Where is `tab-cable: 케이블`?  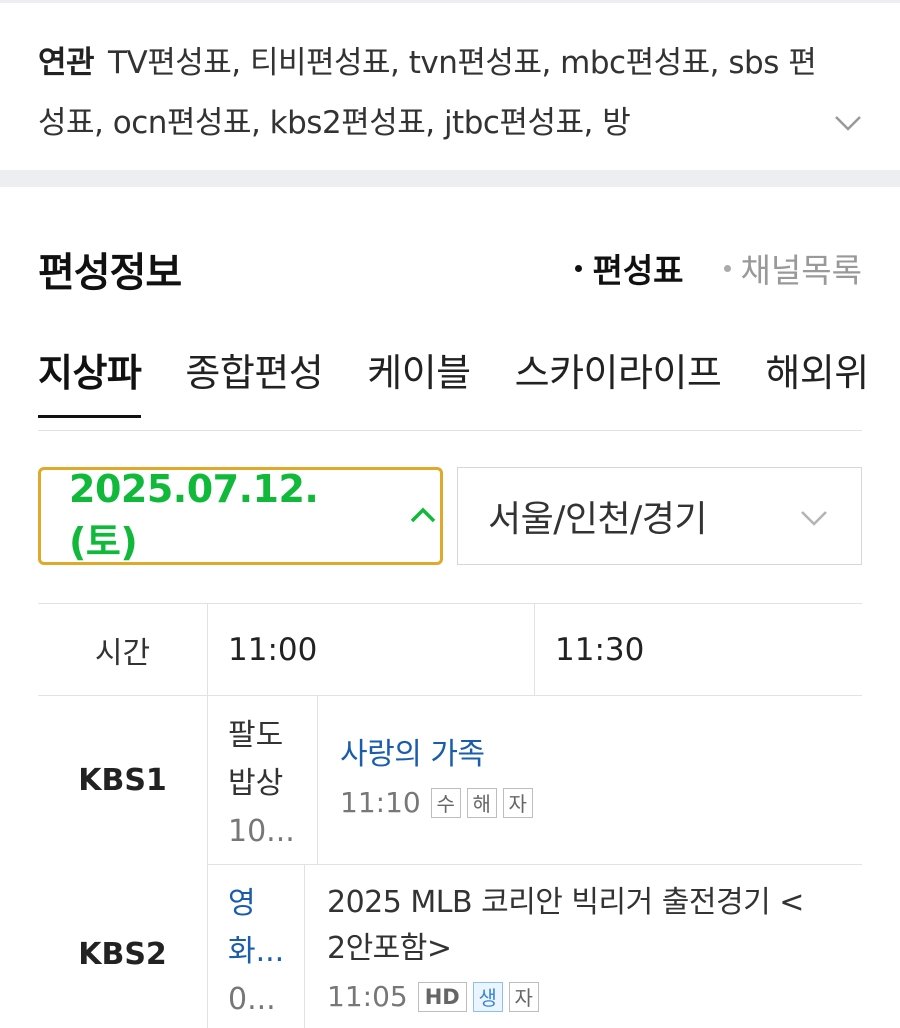
tab-cable: 케이블 is located at coordinates (419, 378).